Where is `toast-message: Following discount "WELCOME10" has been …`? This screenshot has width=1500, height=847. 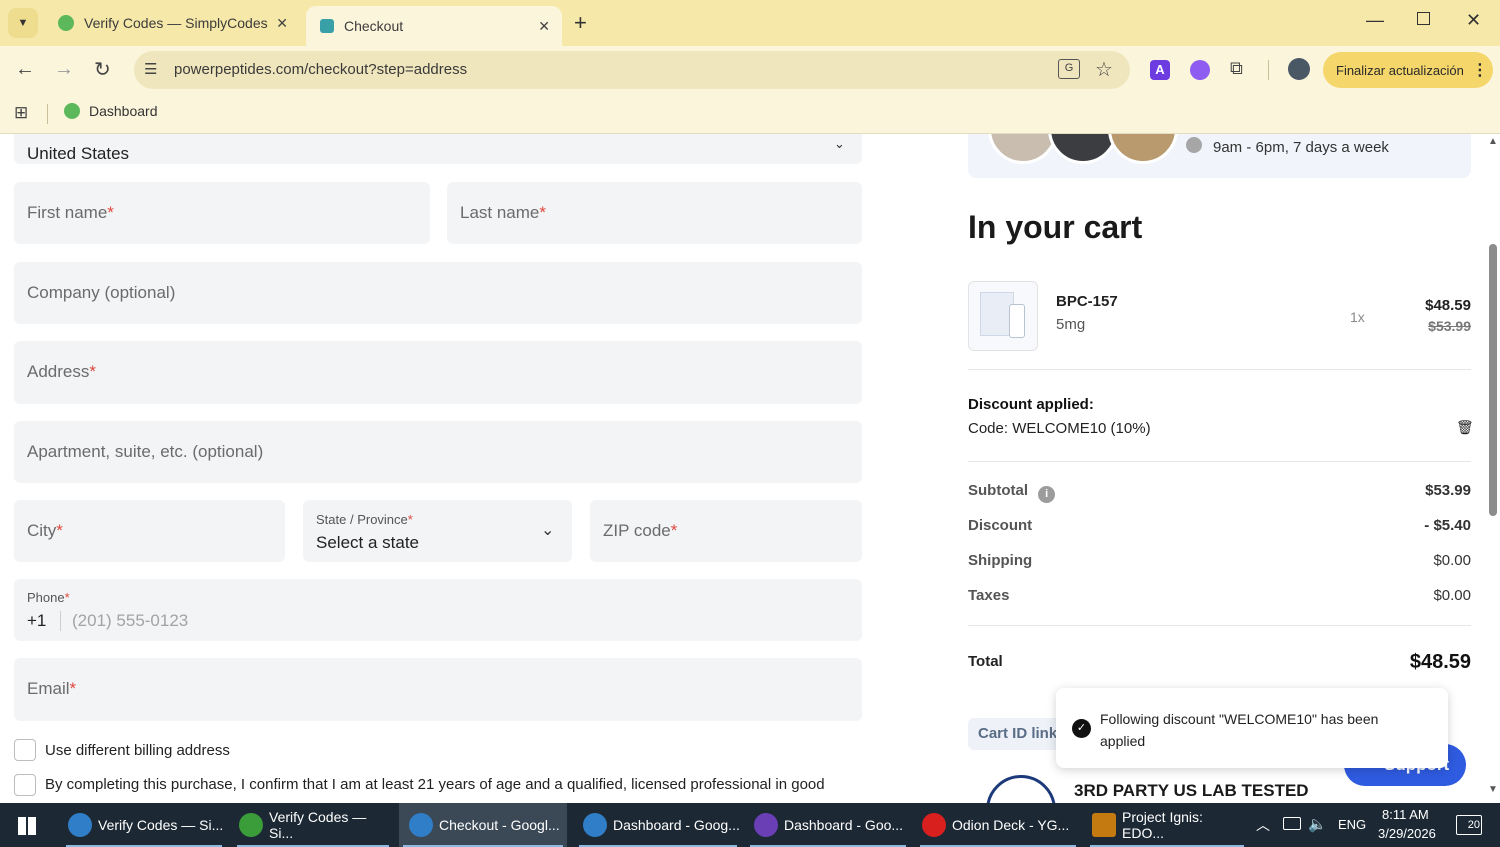
toast-message: Following discount "WELCOME10" has been … is located at coordinates (1239, 730).